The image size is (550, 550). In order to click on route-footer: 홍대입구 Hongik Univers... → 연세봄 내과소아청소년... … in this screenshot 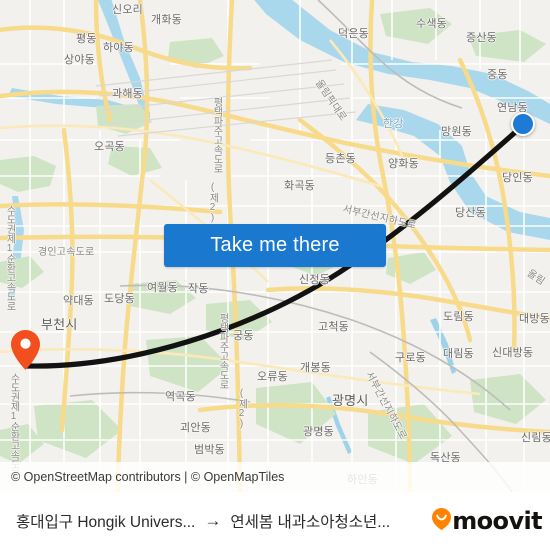, I will do `click(275, 521)`.